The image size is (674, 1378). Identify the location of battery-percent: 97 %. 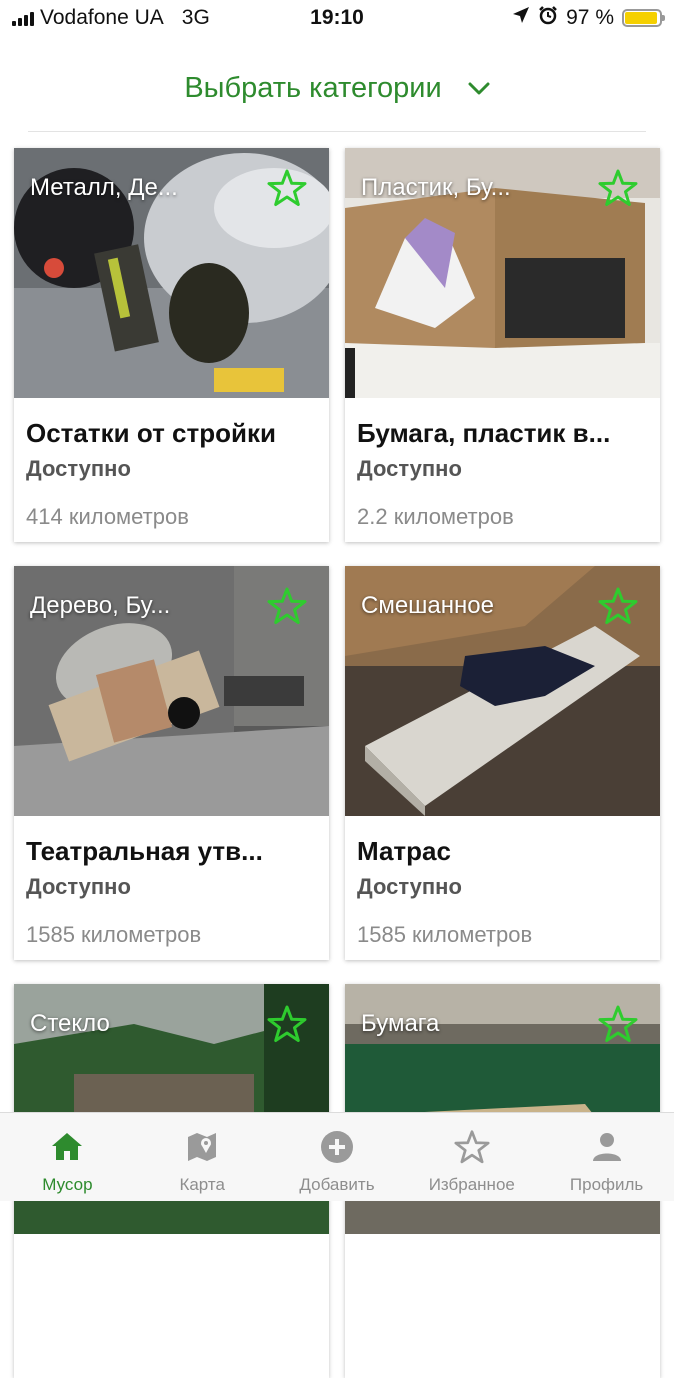
(590, 17).